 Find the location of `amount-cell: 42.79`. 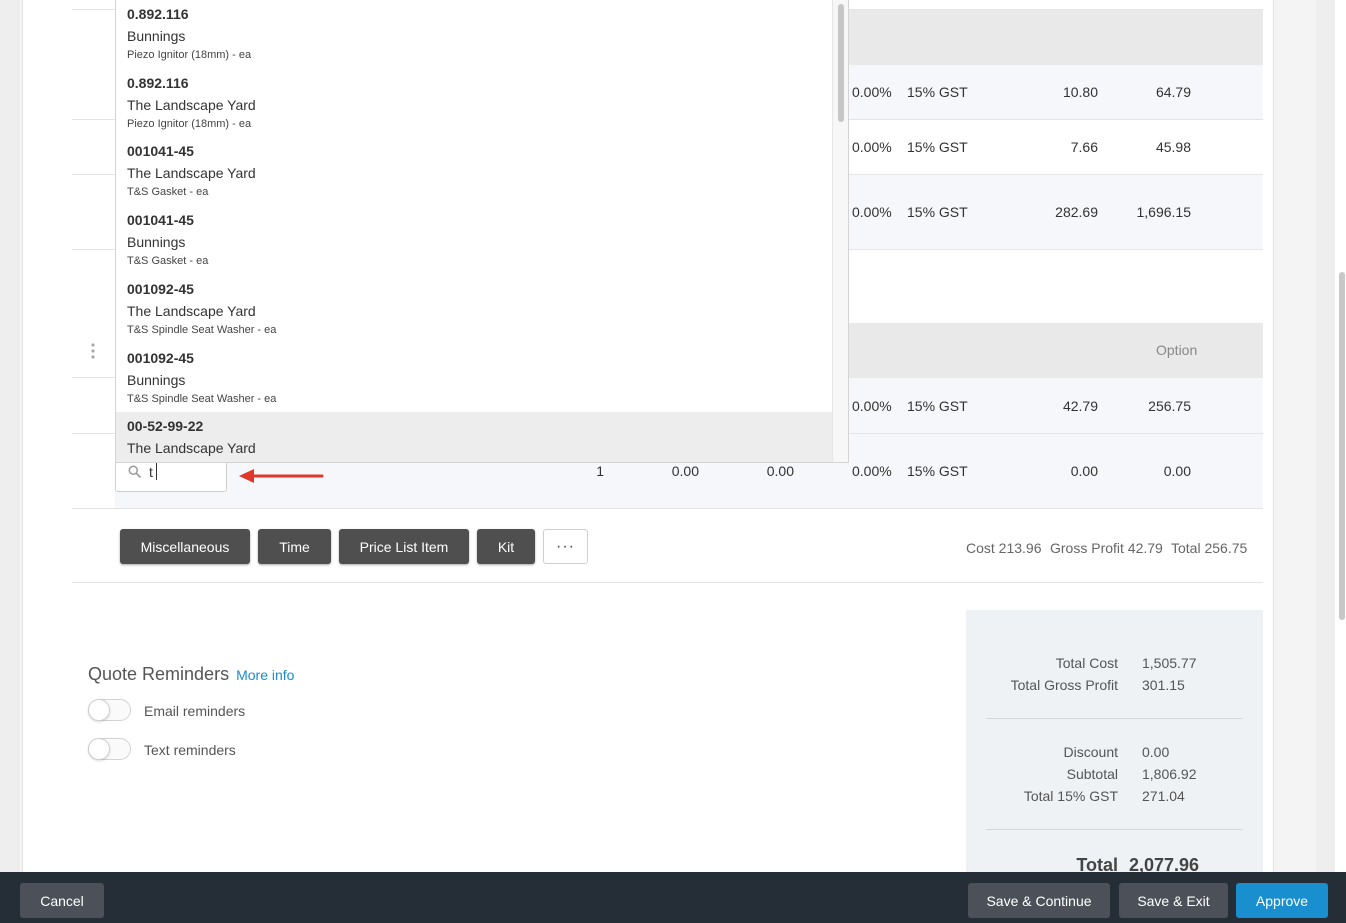

amount-cell: 42.79 is located at coordinates (1080, 406).